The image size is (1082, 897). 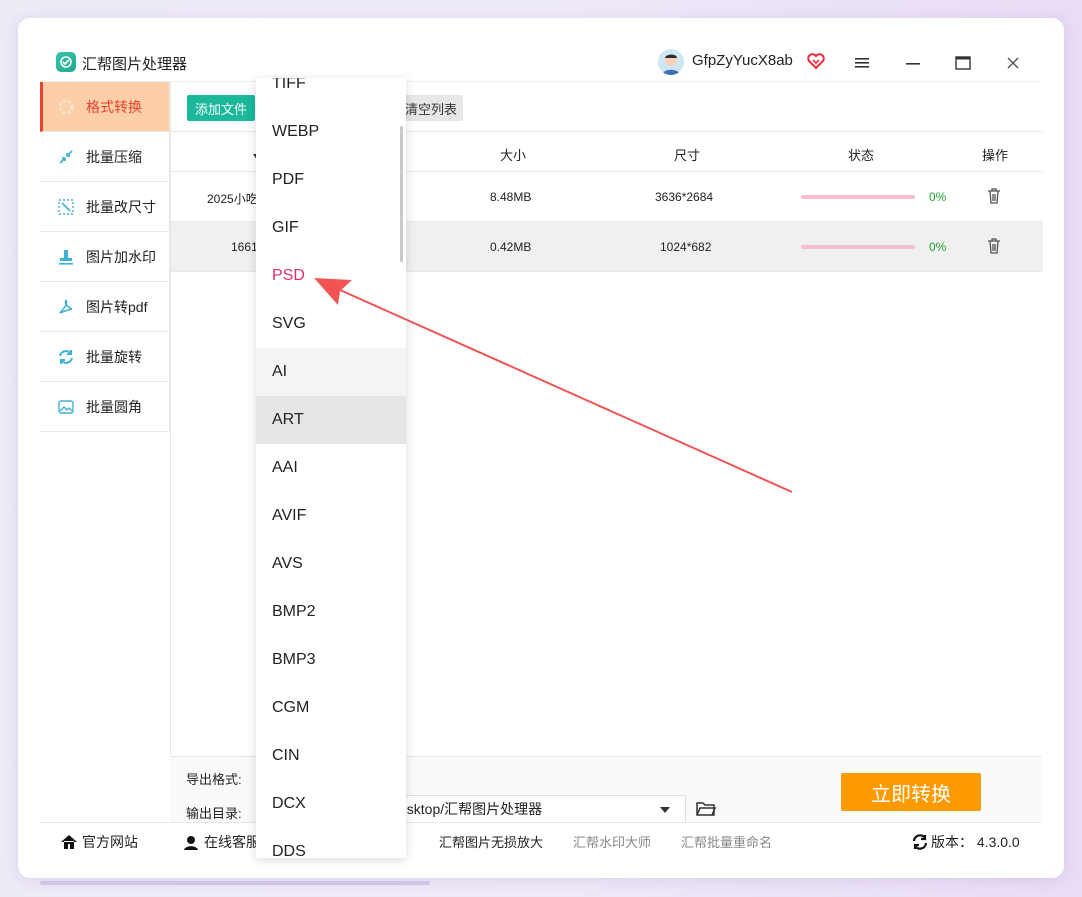 What do you see at coordinates (114, 156) in the screenshot?
I see `sidebar-item-label: 批量压缩` at bounding box center [114, 156].